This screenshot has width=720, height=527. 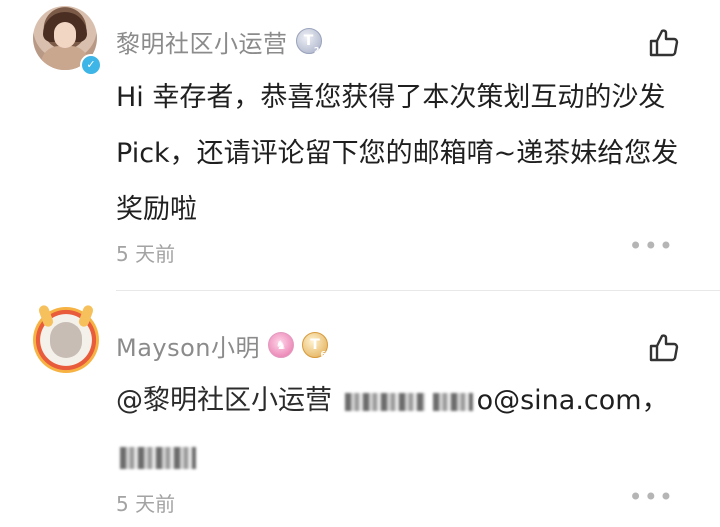 What do you see at coordinates (188, 345) in the screenshot?
I see `username: Mayson小明` at bounding box center [188, 345].